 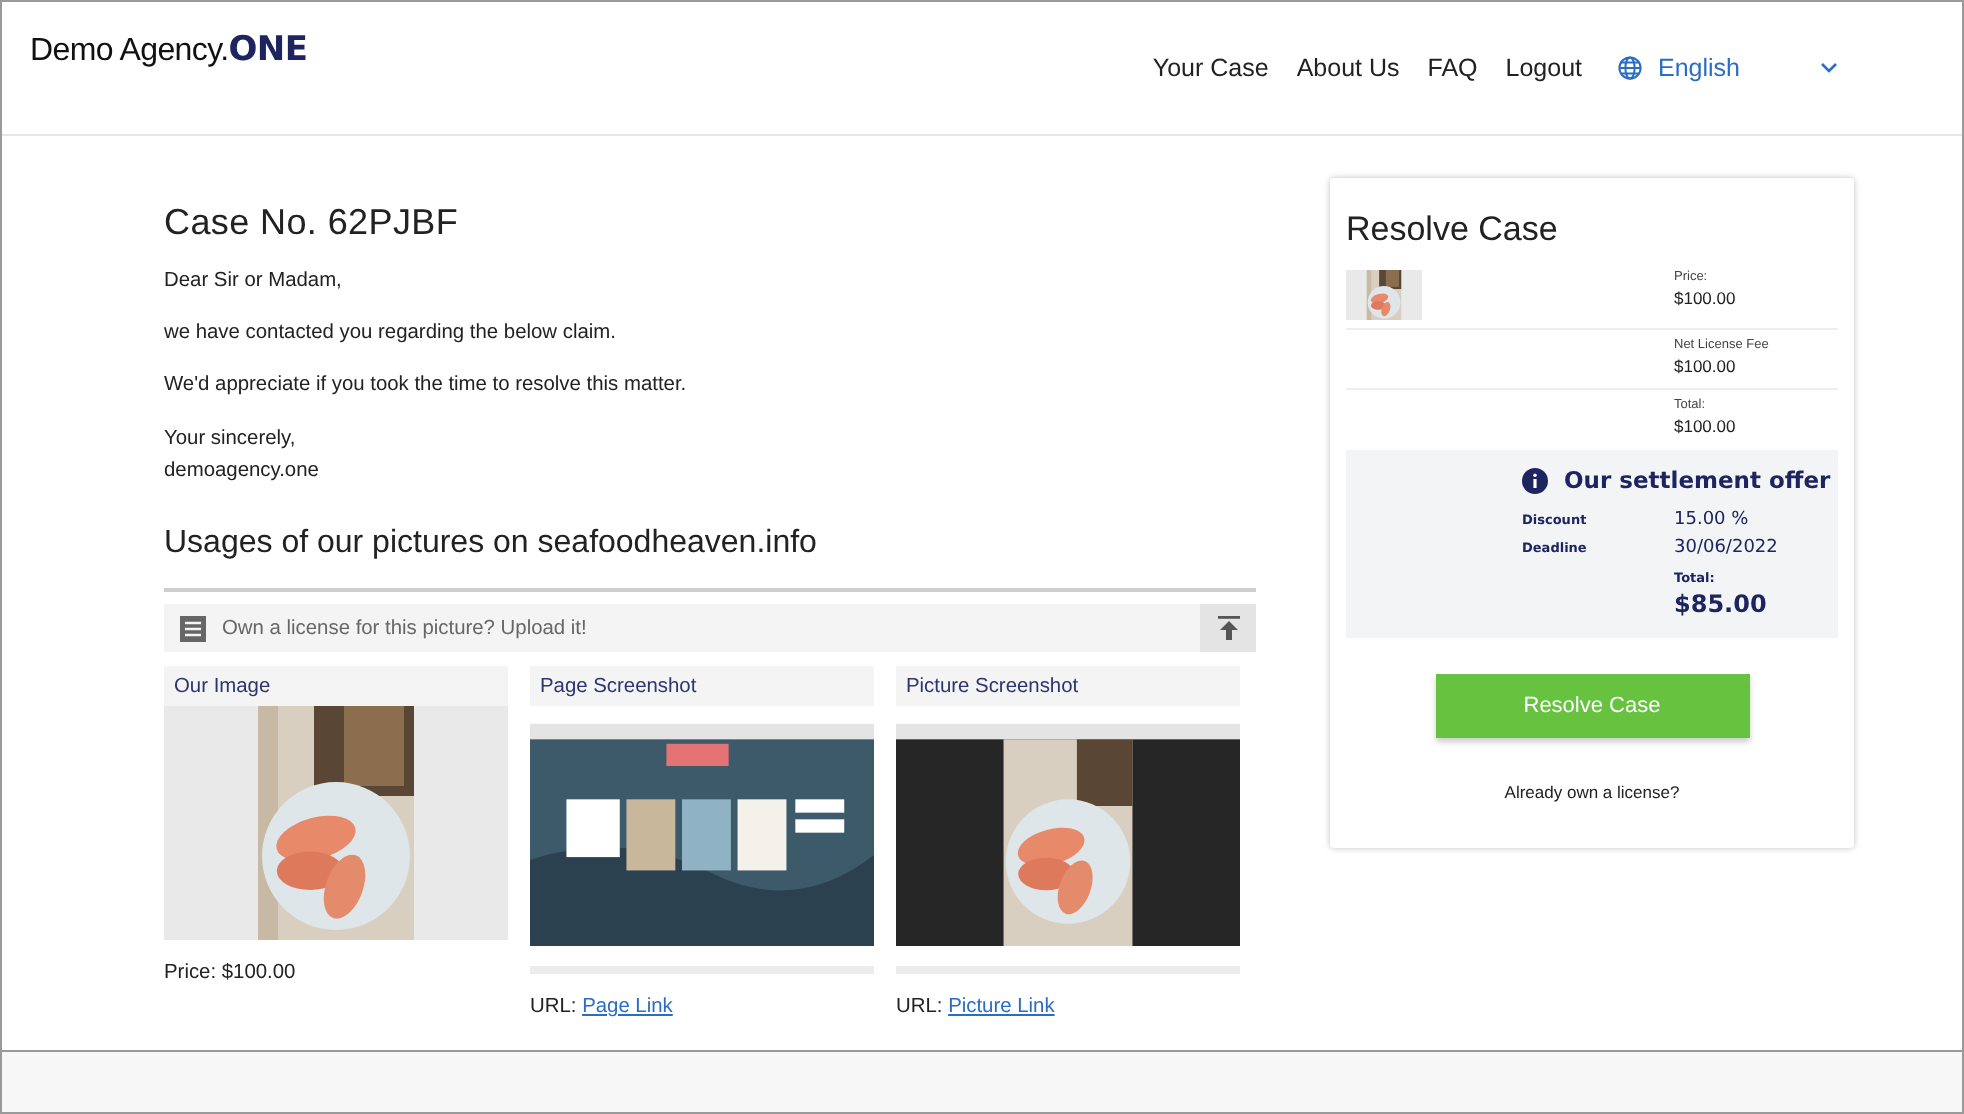 What do you see at coordinates (242, 472) in the screenshot?
I see `letter-closing: demoagency.one` at bounding box center [242, 472].